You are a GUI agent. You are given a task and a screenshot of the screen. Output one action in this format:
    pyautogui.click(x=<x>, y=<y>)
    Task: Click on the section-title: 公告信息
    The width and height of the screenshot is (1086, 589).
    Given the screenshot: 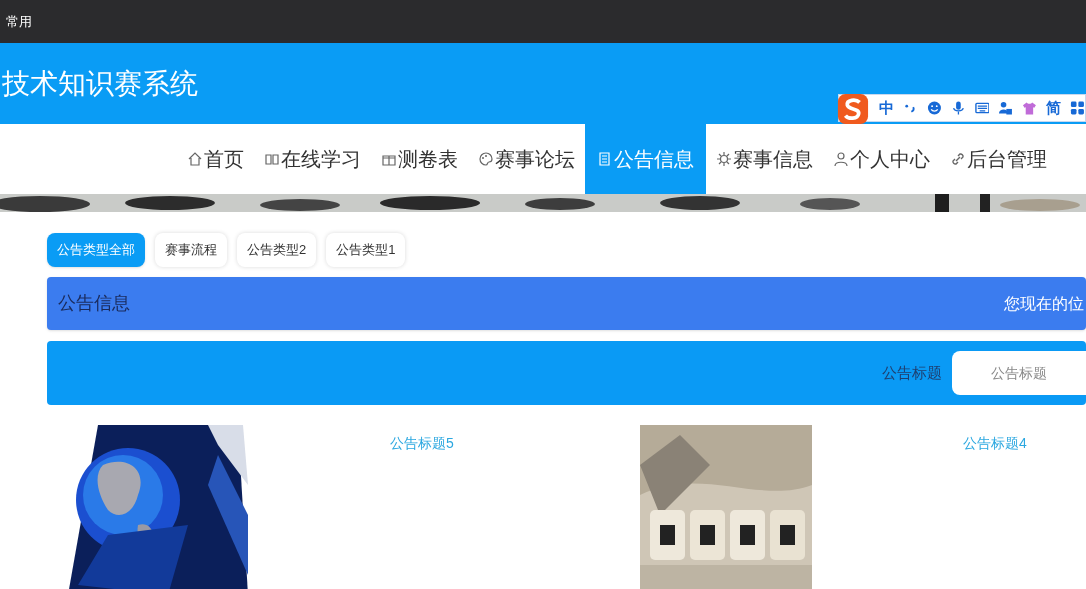 What is the action you would take?
    pyautogui.click(x=94, y=303)
    